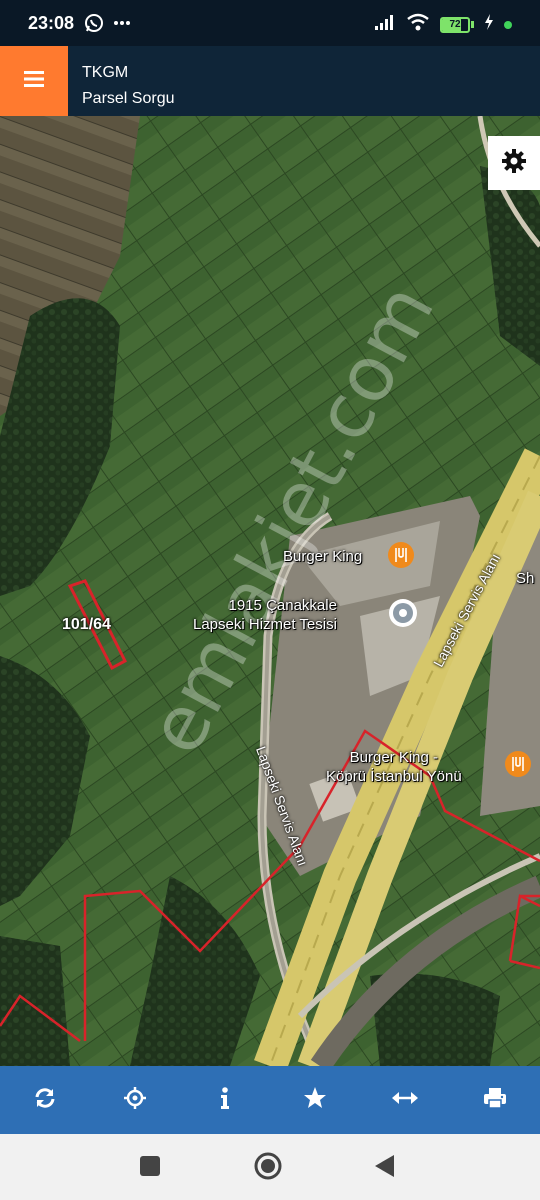 The image size is (540, 1200). Describe the element at coordinates (270, 81) in the screenshot. I see `app-header: TKGM Parsel Sorgu` at that location.